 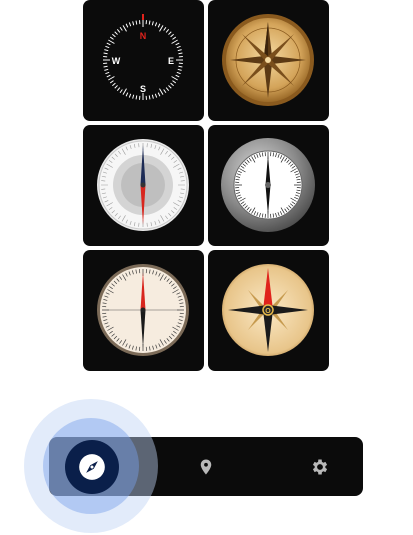 I want to click on compass-style-chrome-ring, so click(x=268, y=185).